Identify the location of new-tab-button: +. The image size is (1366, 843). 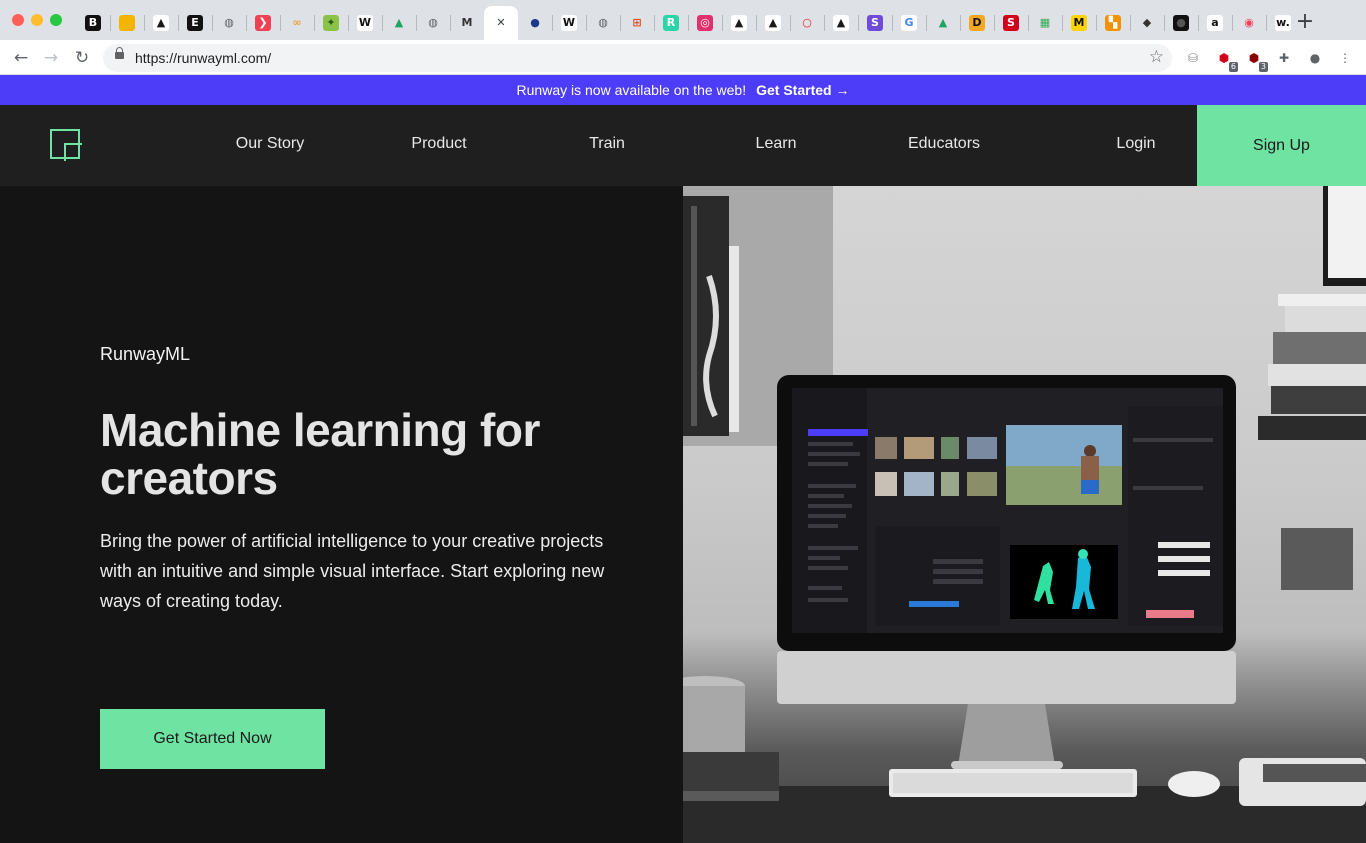
(1305, 23).